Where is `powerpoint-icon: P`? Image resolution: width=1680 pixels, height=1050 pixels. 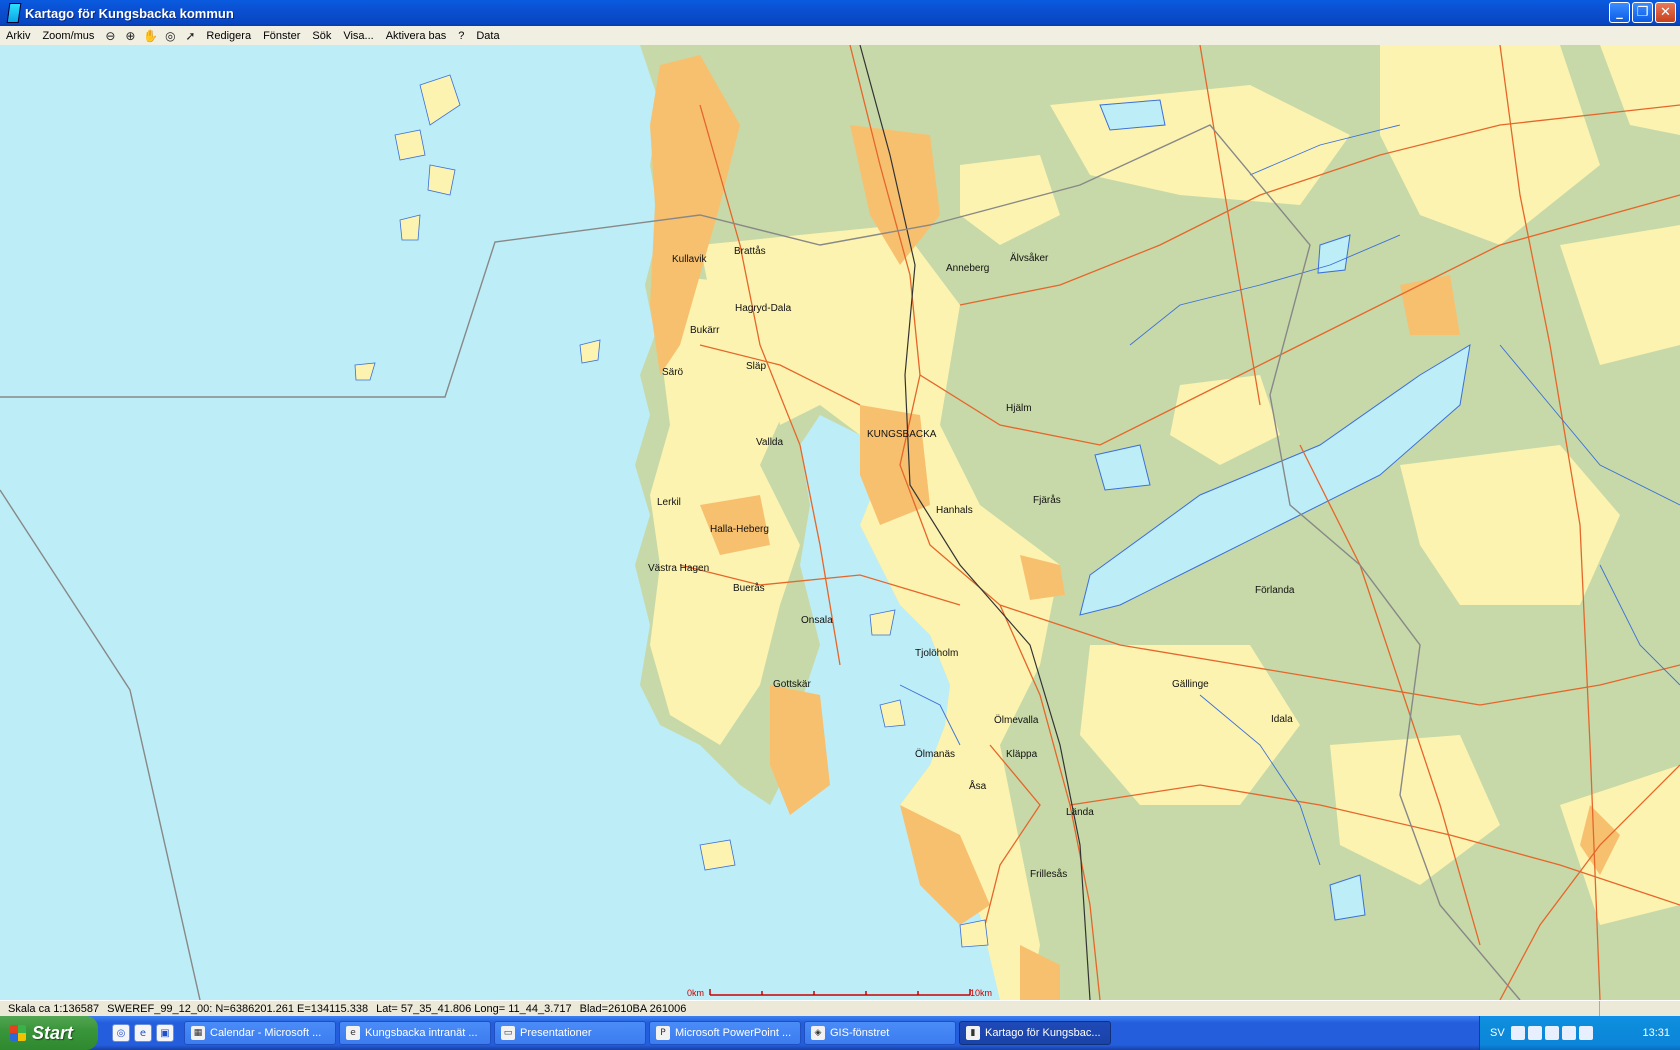
powerpoint-icon: P is located at coordinates (663, 1033).